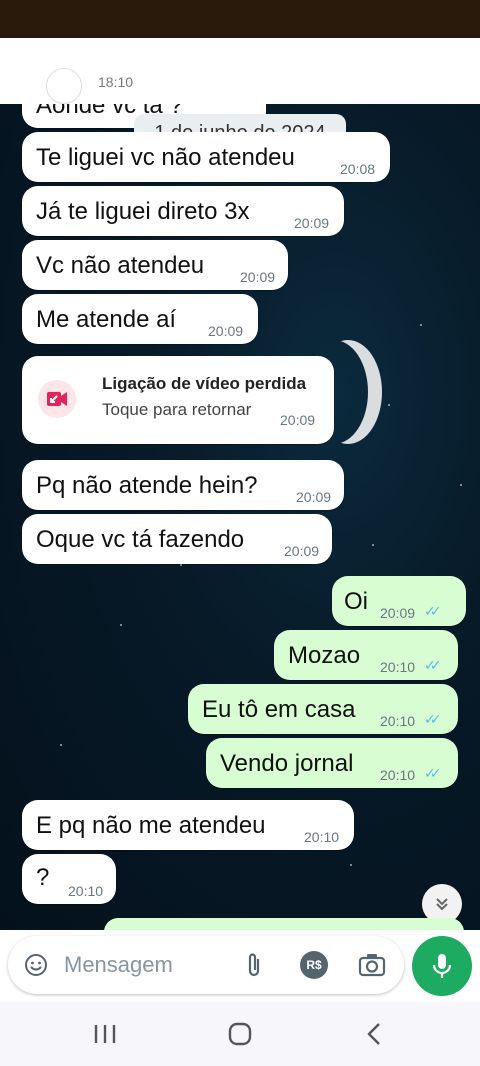  Describe the element at coordinates (140, 319) in the screenshot. I see `message-bubble: Me atende aí 20:09` at that location.